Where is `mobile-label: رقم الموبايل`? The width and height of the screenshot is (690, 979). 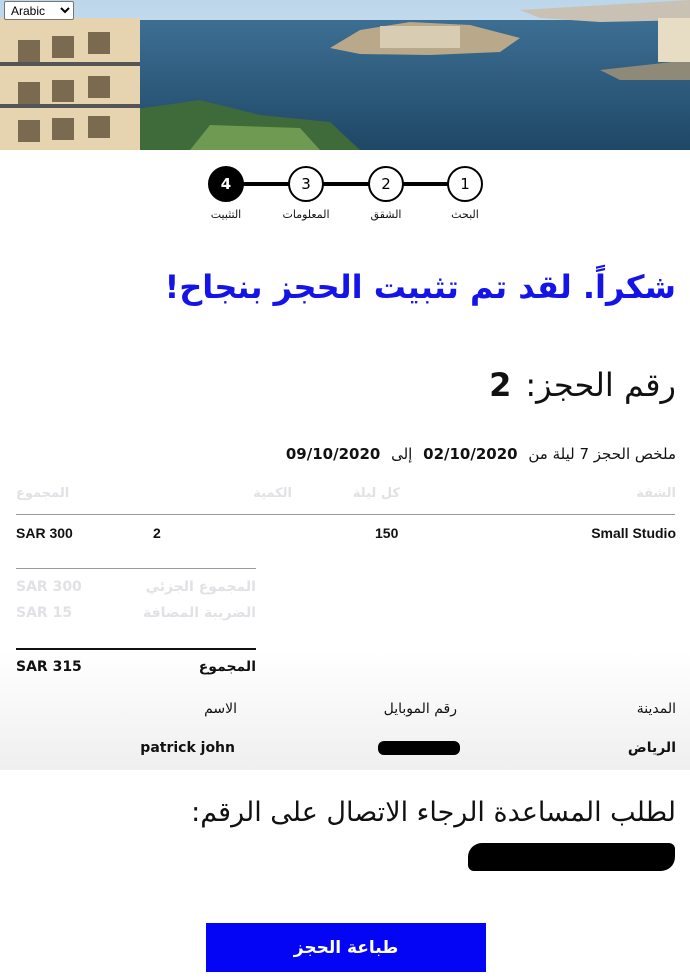 mobile-label: رقم الموبايل is located at coordinates (420, 709).